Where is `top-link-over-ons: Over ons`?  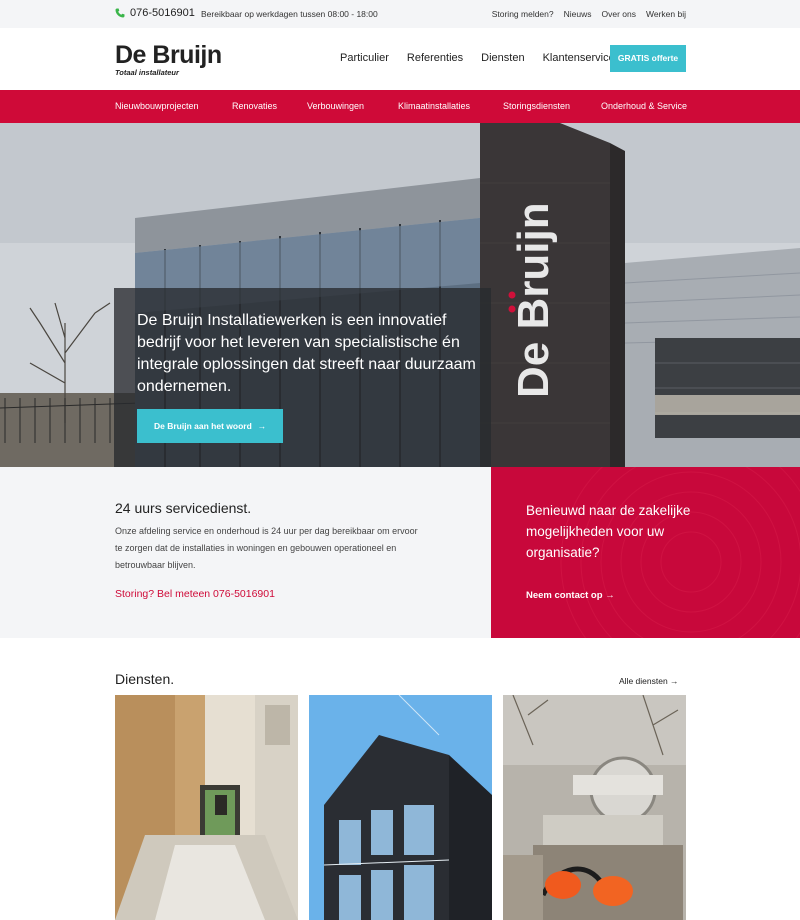
top-link-over-ons: Over ons is located at coordinates (619, 14).